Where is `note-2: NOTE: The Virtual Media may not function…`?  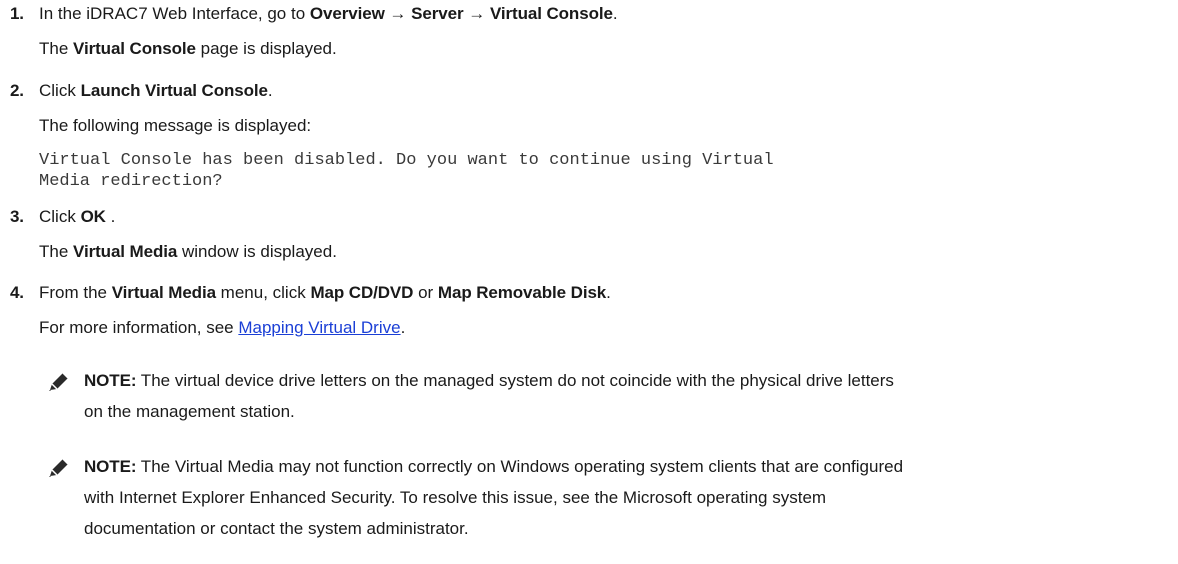 note-2: NOTE: The Virtual Media may not function… is located at coordinates (626, 498).